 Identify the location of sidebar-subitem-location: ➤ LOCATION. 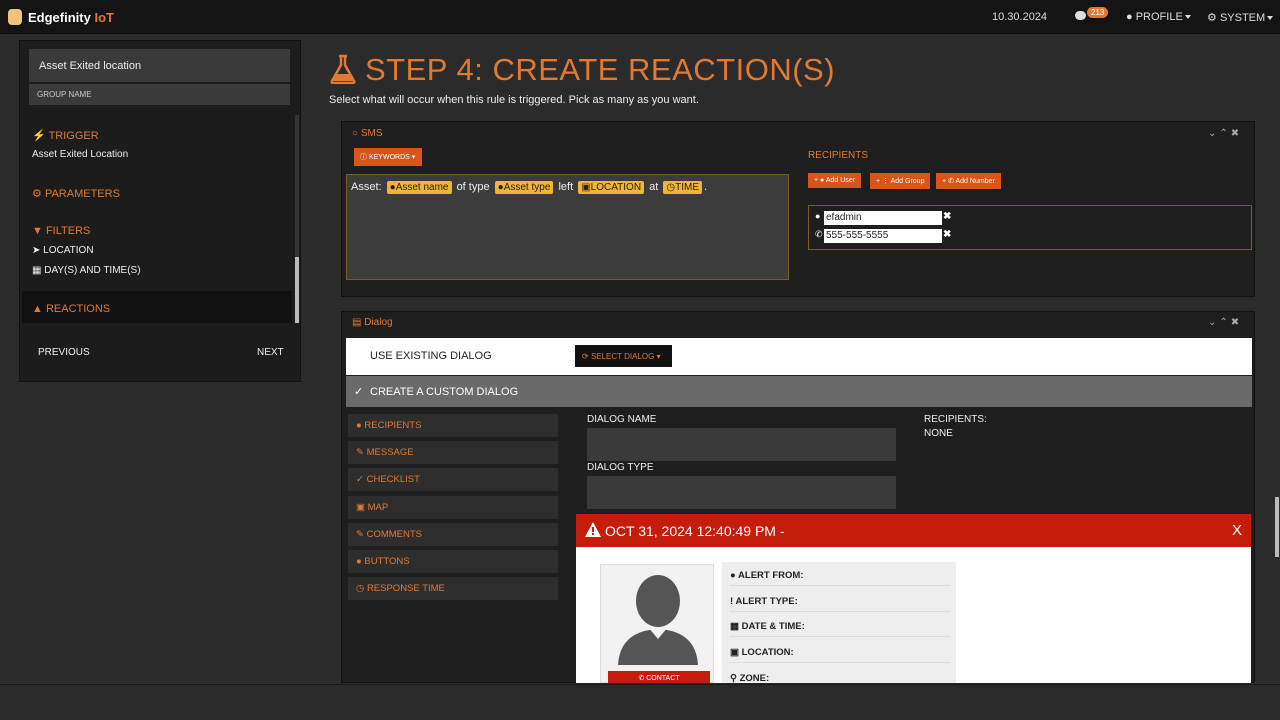
(63, 250).